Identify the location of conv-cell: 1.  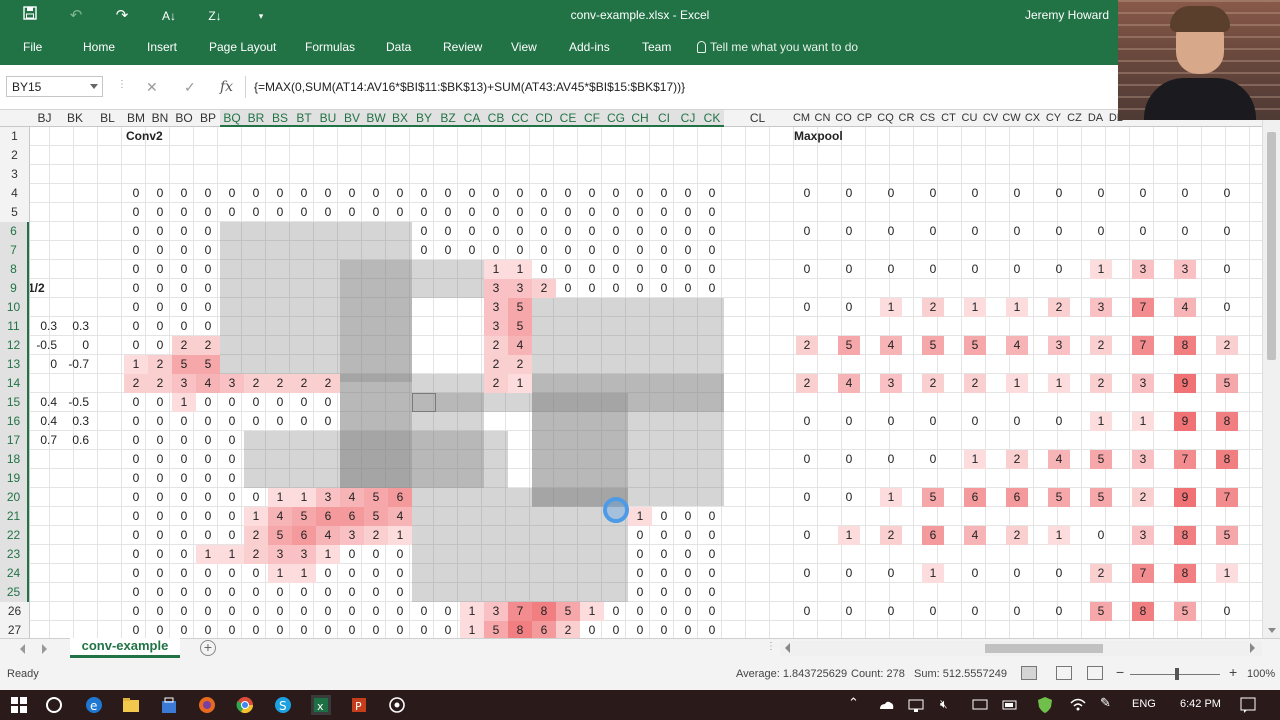
(520, 383).